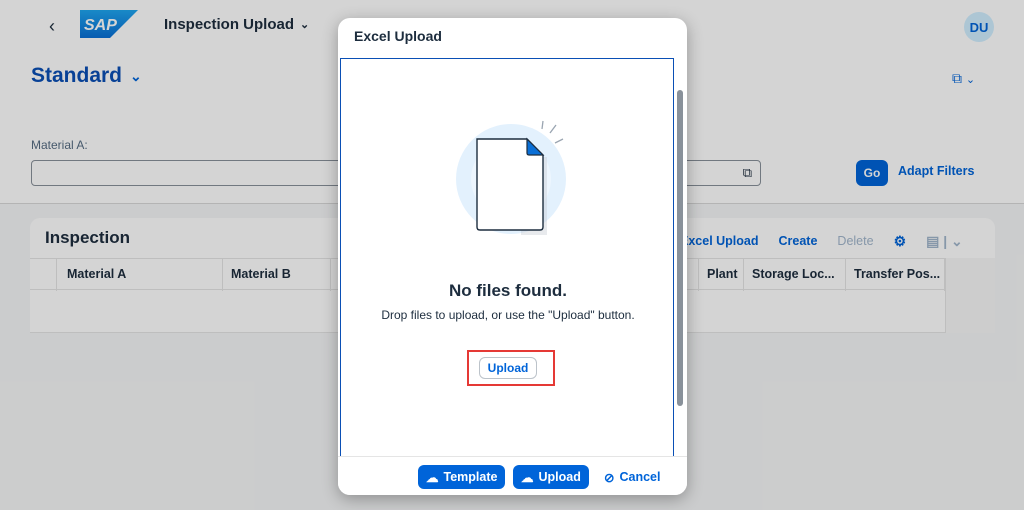  I want to click on cancel-button: ⊘ Cancel, so click(632, 477).